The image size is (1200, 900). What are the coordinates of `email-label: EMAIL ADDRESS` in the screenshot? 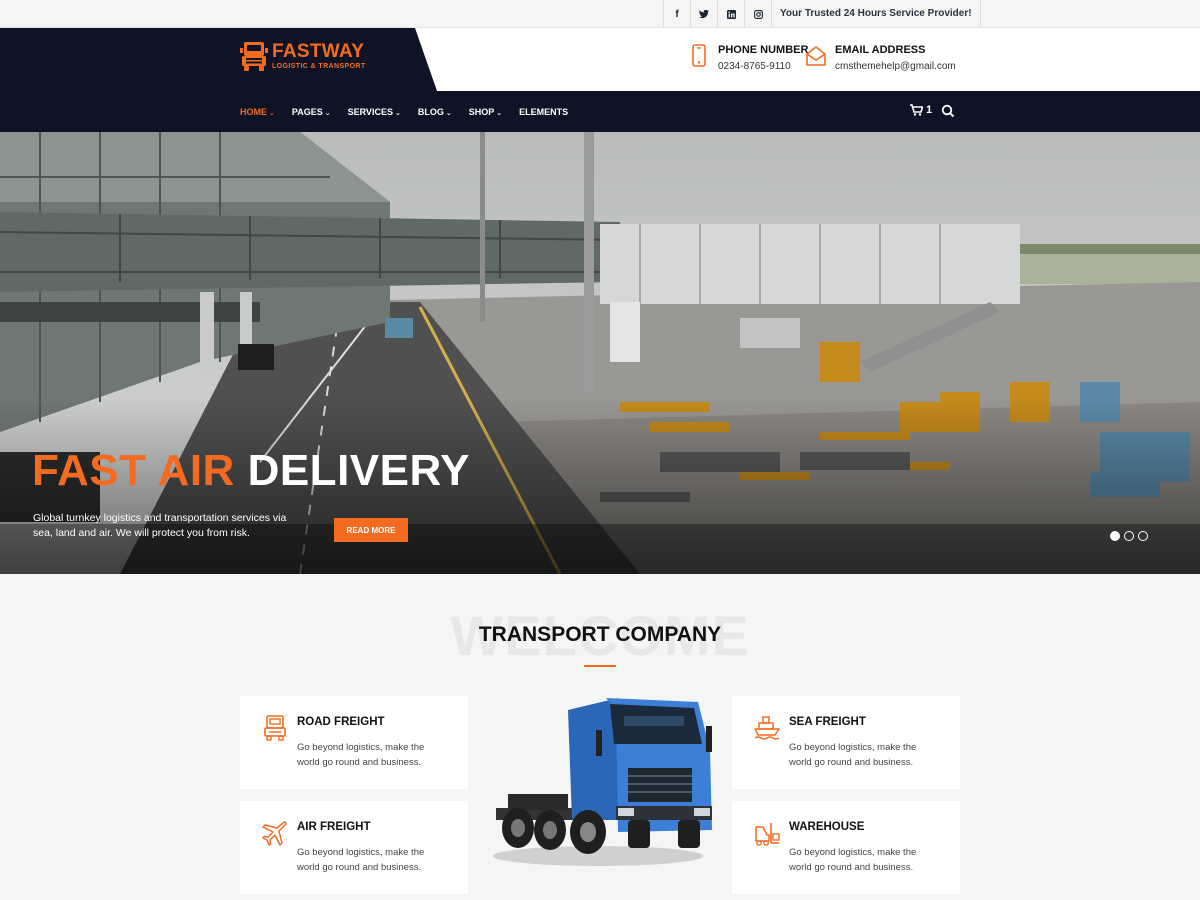 It's located at (880, 50).